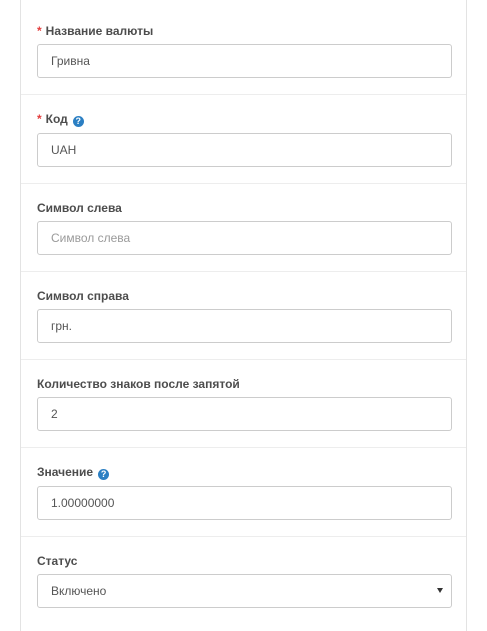  I want to click on form-group-symbol-left: Символ слева, so click(243, 228).